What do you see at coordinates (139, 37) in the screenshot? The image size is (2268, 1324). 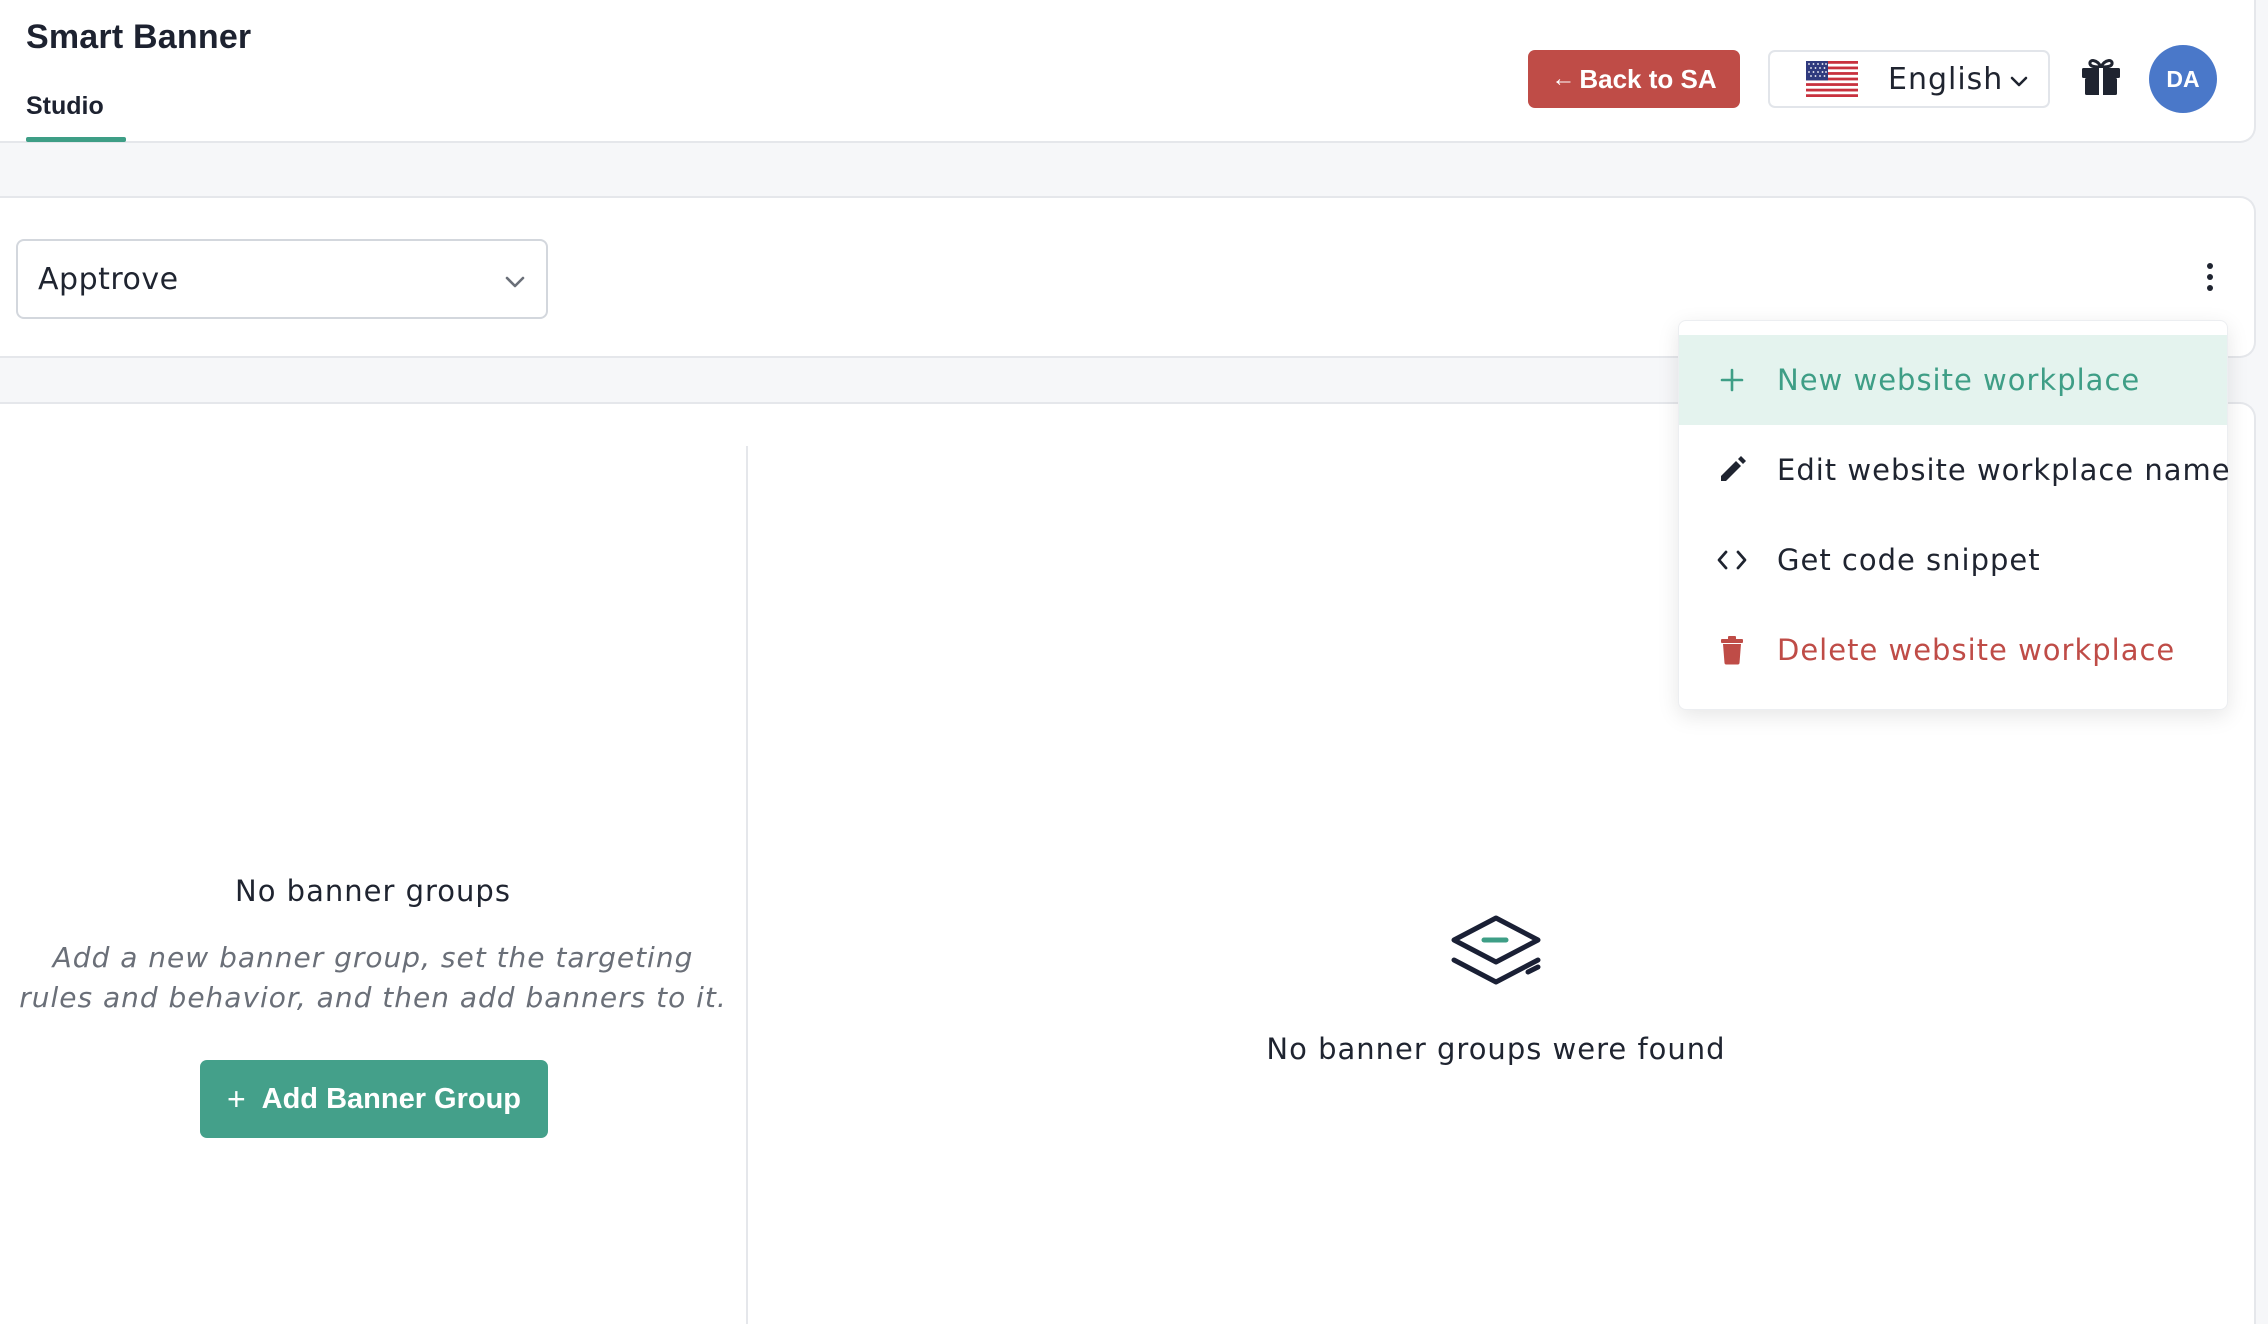 I see `app-title: Smart Banner` at bounding box center [139, 37].